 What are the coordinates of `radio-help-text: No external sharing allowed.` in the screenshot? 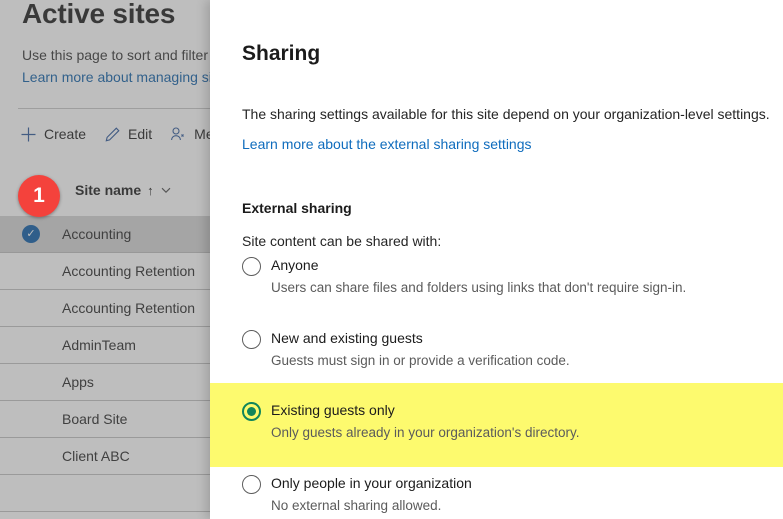 It's located at (356, 505).